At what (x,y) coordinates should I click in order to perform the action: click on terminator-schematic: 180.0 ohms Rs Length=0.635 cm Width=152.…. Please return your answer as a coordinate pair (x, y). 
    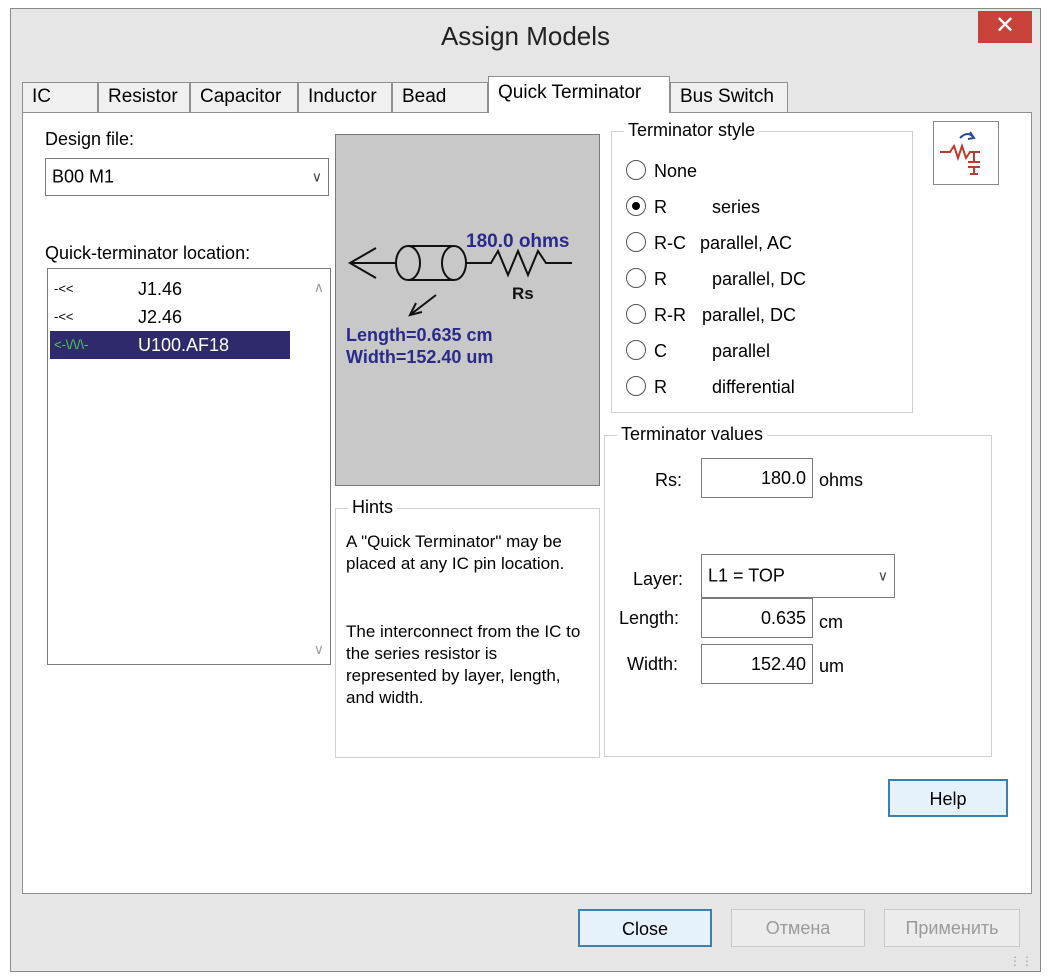
    Looking at the image, I should click on (459, 299).